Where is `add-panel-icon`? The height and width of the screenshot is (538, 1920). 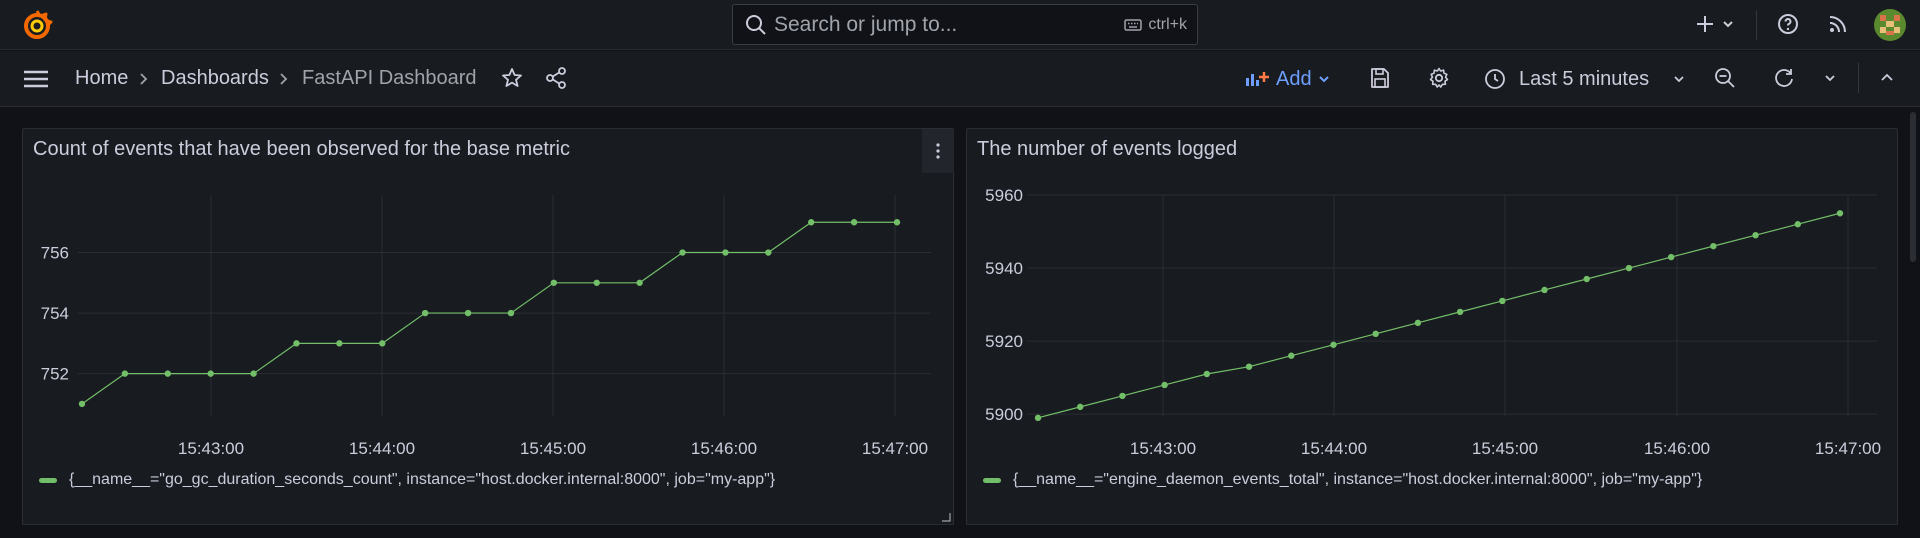
add-panel-icon is located at coordinates (1257, 79).